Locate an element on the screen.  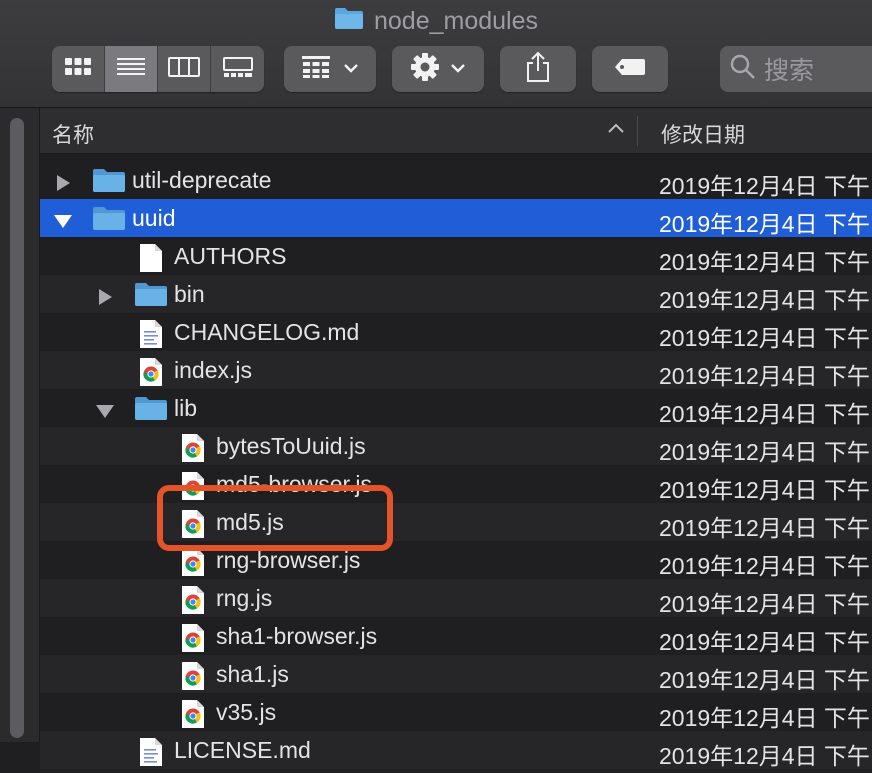
file-row: util-deprecate 2019年12月4日 下午 is located at coordinates (456, 180).